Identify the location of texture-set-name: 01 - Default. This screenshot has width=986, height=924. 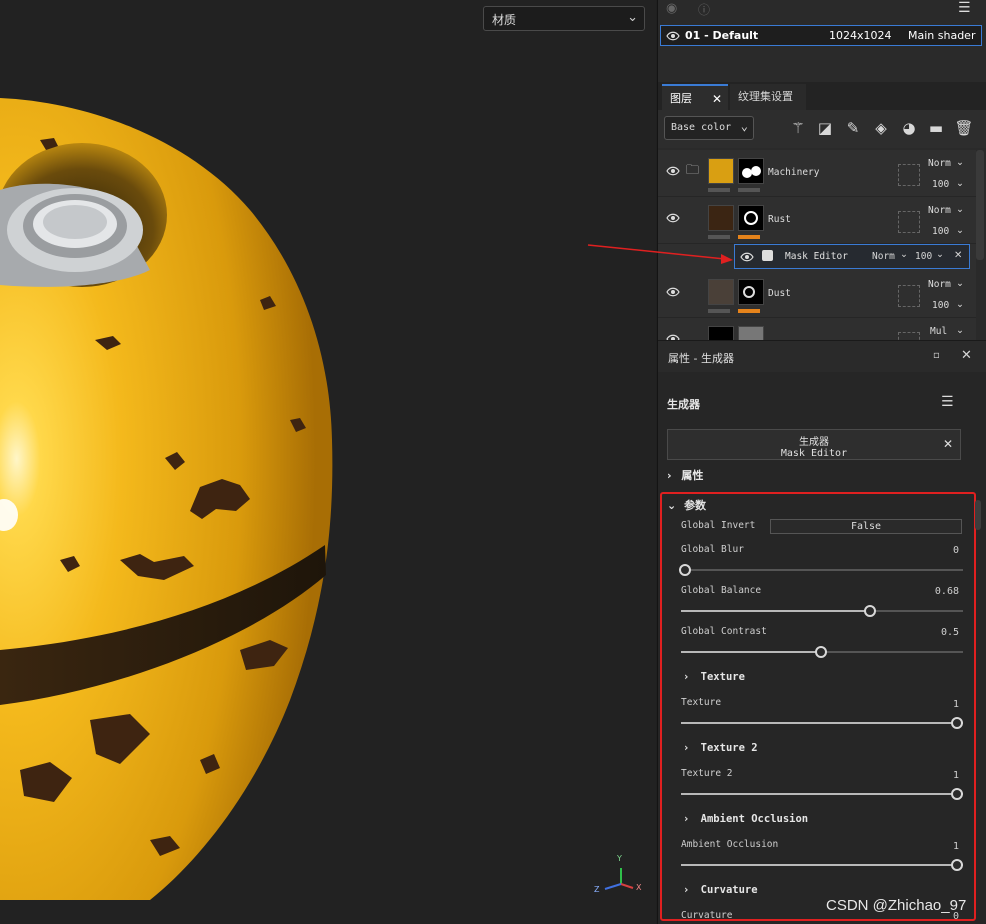
(722, 35).